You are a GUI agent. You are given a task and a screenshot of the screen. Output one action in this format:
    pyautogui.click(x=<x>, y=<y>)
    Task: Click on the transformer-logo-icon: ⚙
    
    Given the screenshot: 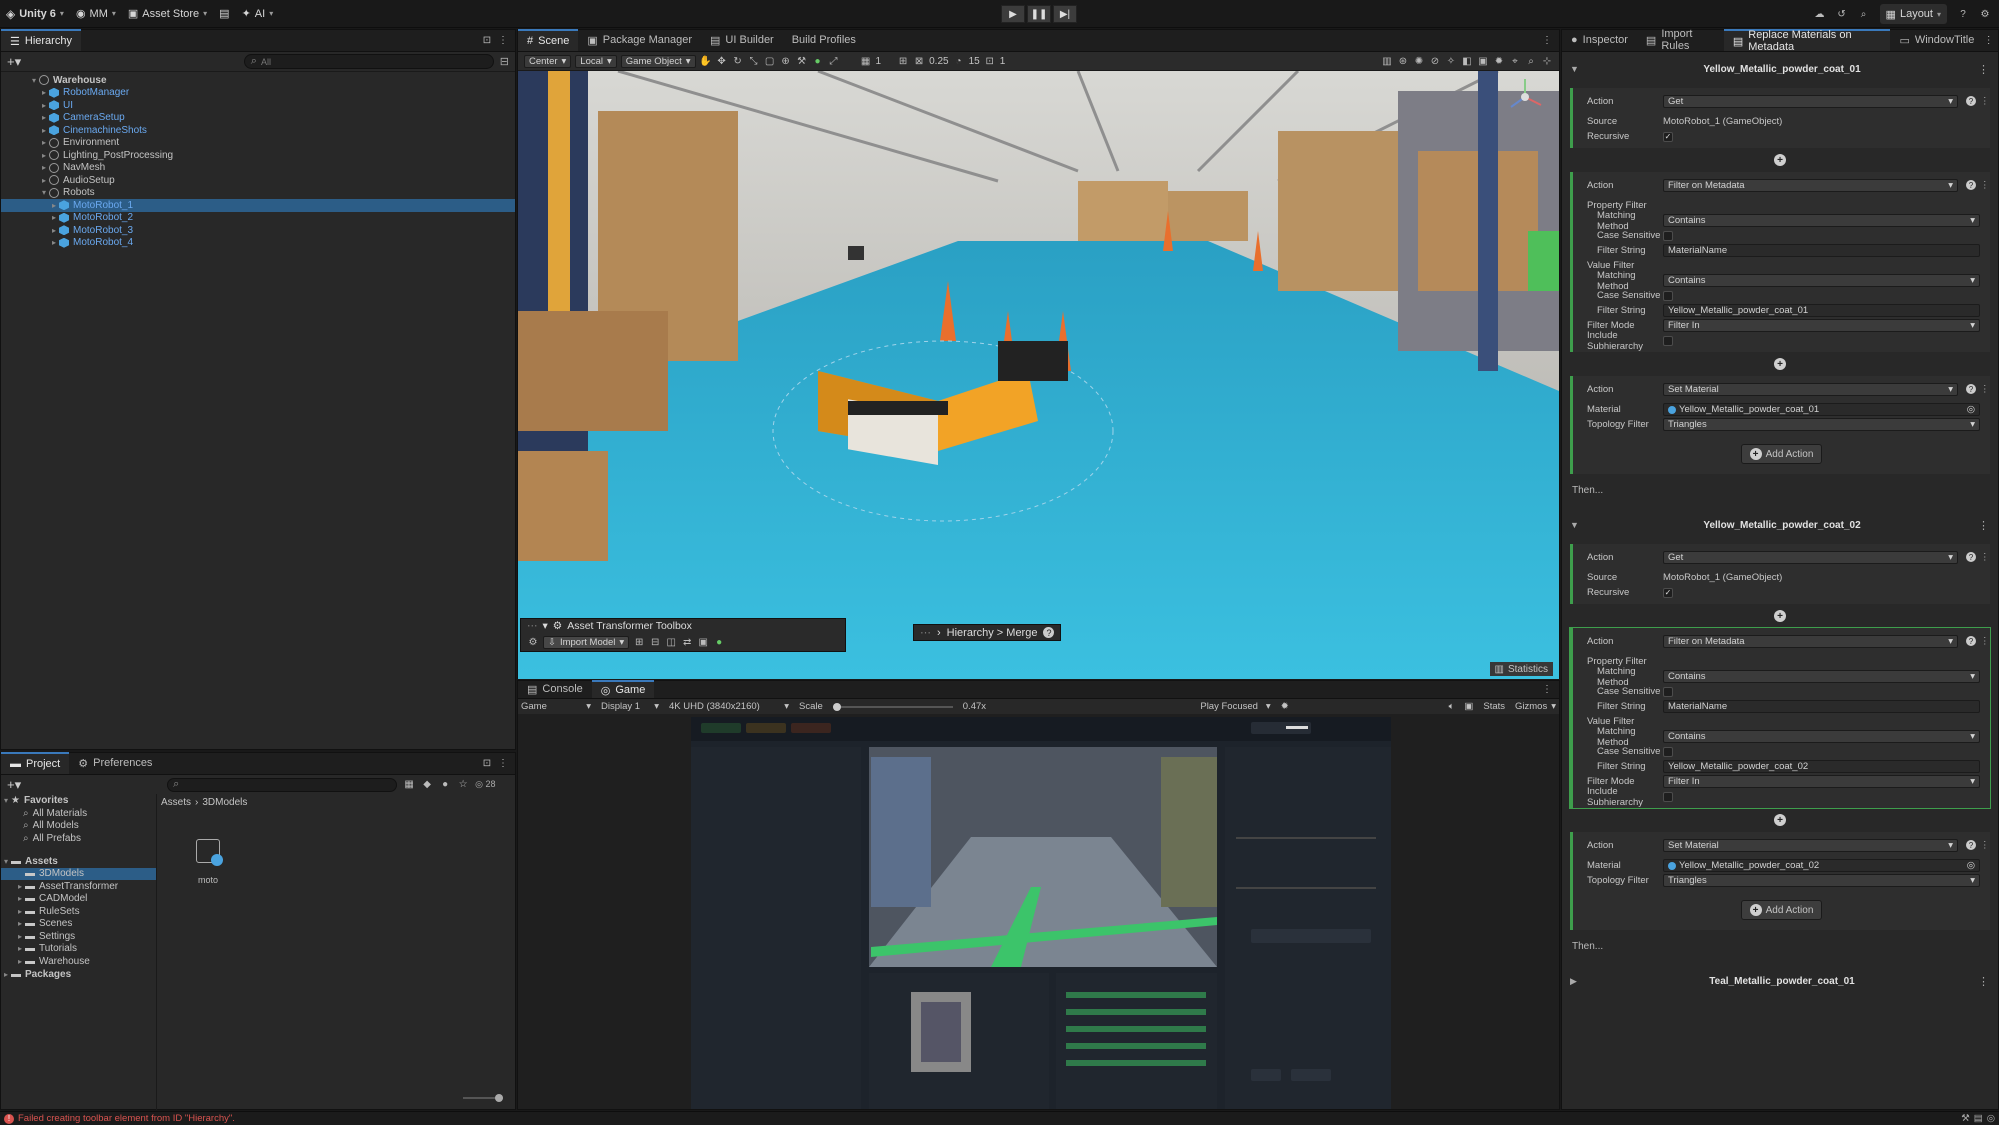 What is the action you would take?
    pyautogui.click(x=533, y=642)
    